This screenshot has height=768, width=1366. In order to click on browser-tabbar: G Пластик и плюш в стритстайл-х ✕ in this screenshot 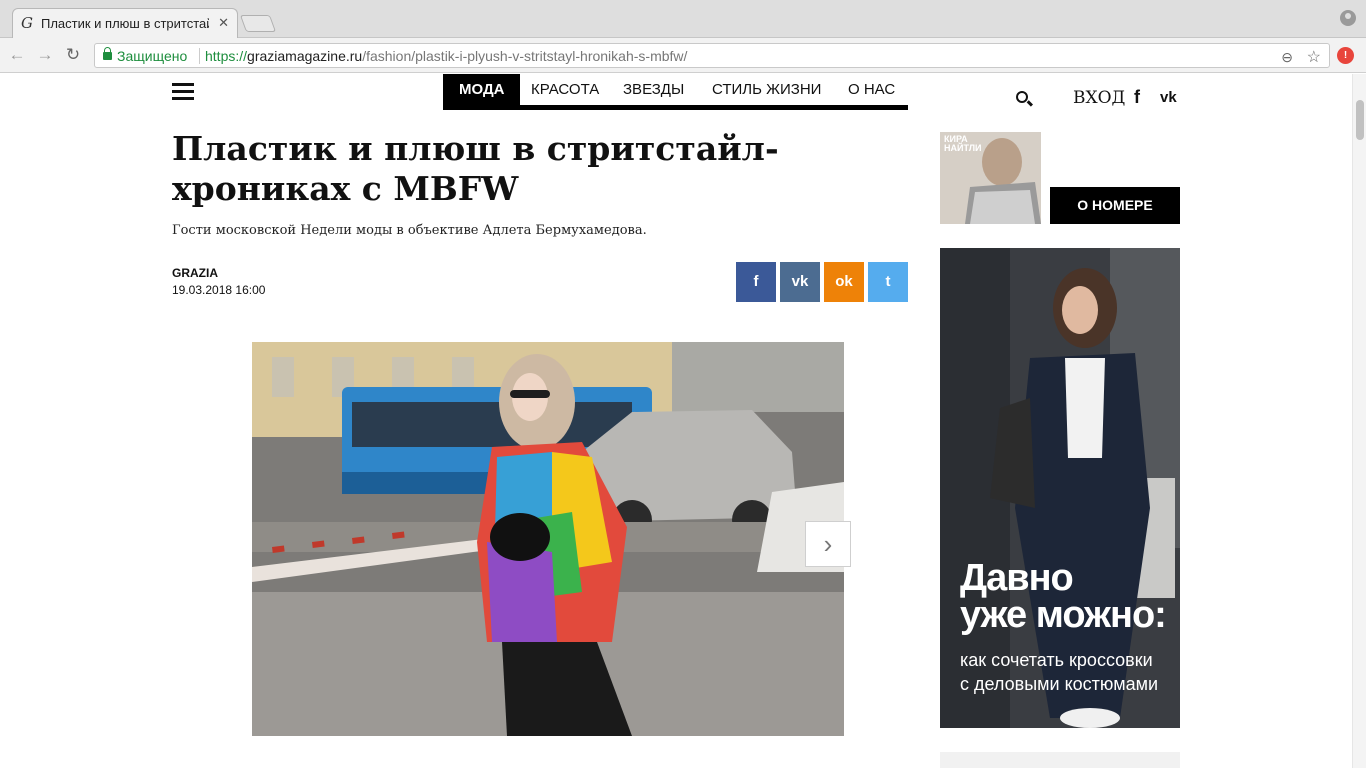, I will do `click(683, 19)`.